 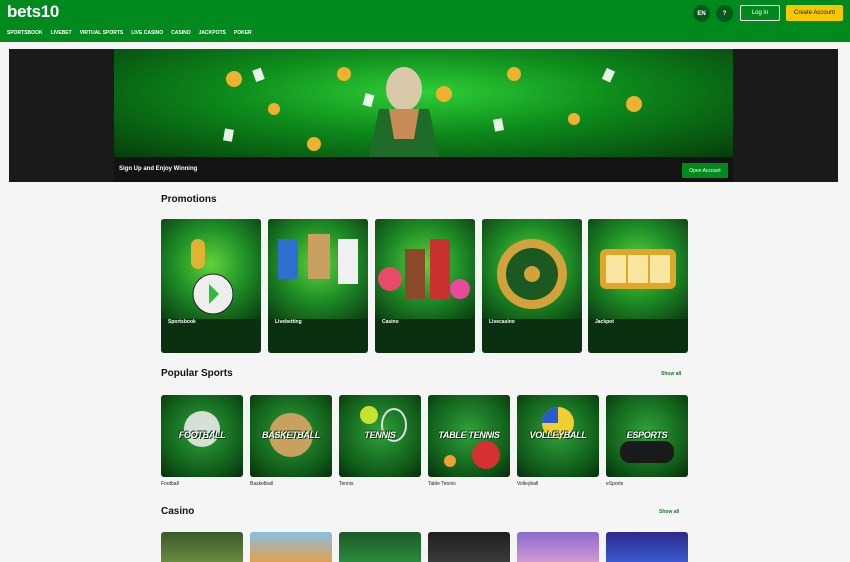 What do you see at coordinates (671, 374) in the screenshot?
I see `show-all-sports-link: Show all` at bounding box center [671, 374].